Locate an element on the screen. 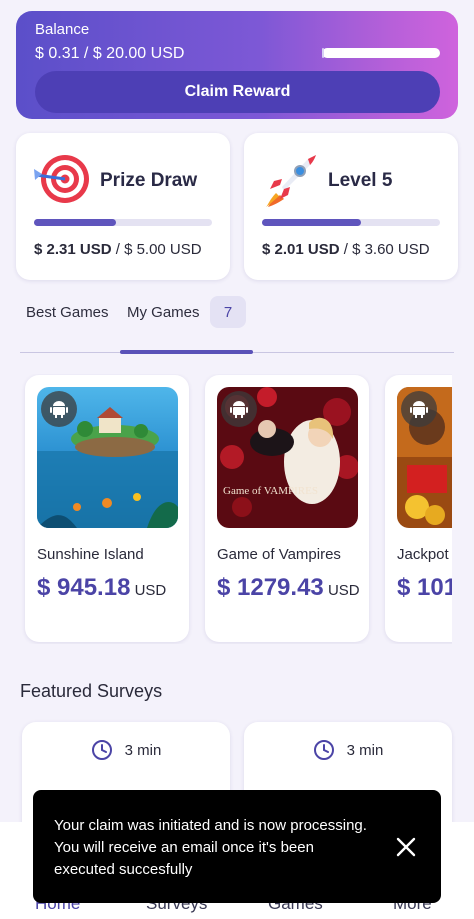 This screenshot has width=474, height=919. featured-surveys-title: Featured Surveys is located at coordinates (91, 691).